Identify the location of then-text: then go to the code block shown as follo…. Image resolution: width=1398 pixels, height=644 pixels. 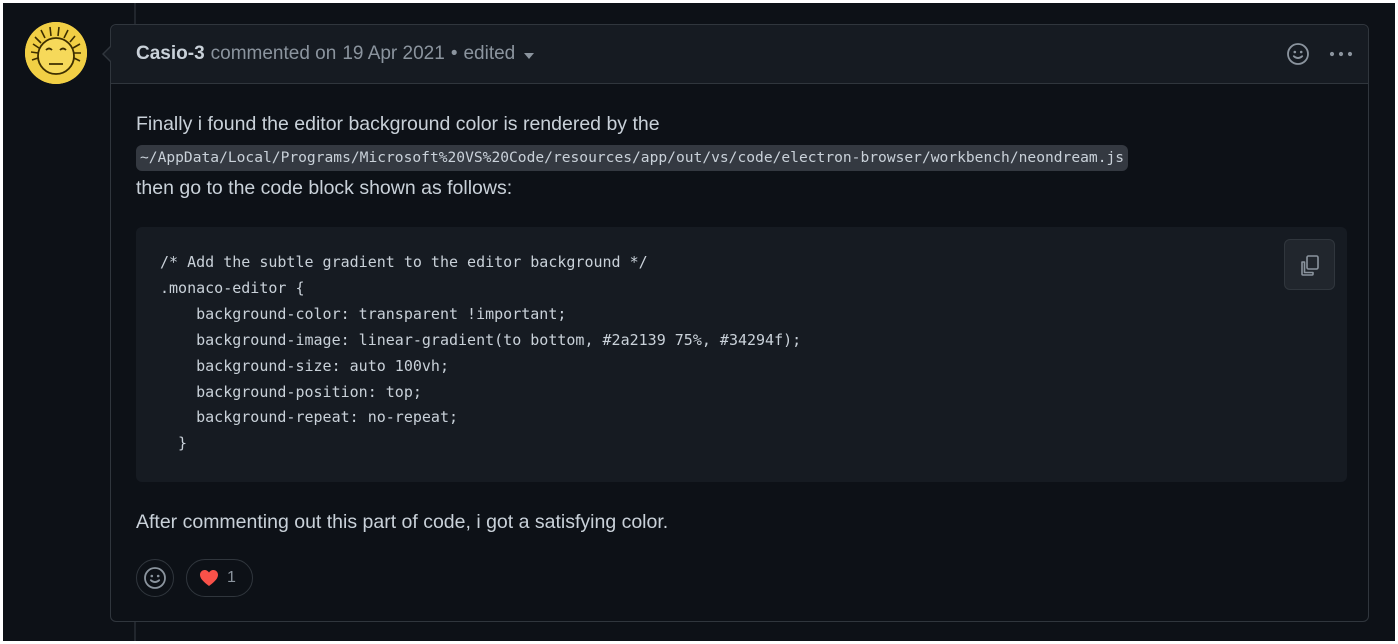
(324, 188).